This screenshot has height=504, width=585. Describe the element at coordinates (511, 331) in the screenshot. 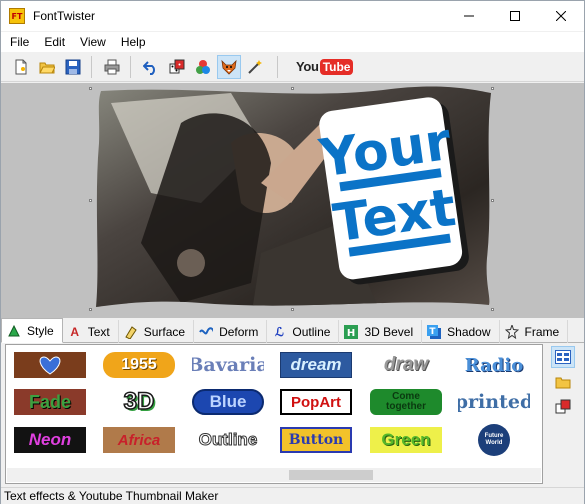

I see `frame-icon` at that location.